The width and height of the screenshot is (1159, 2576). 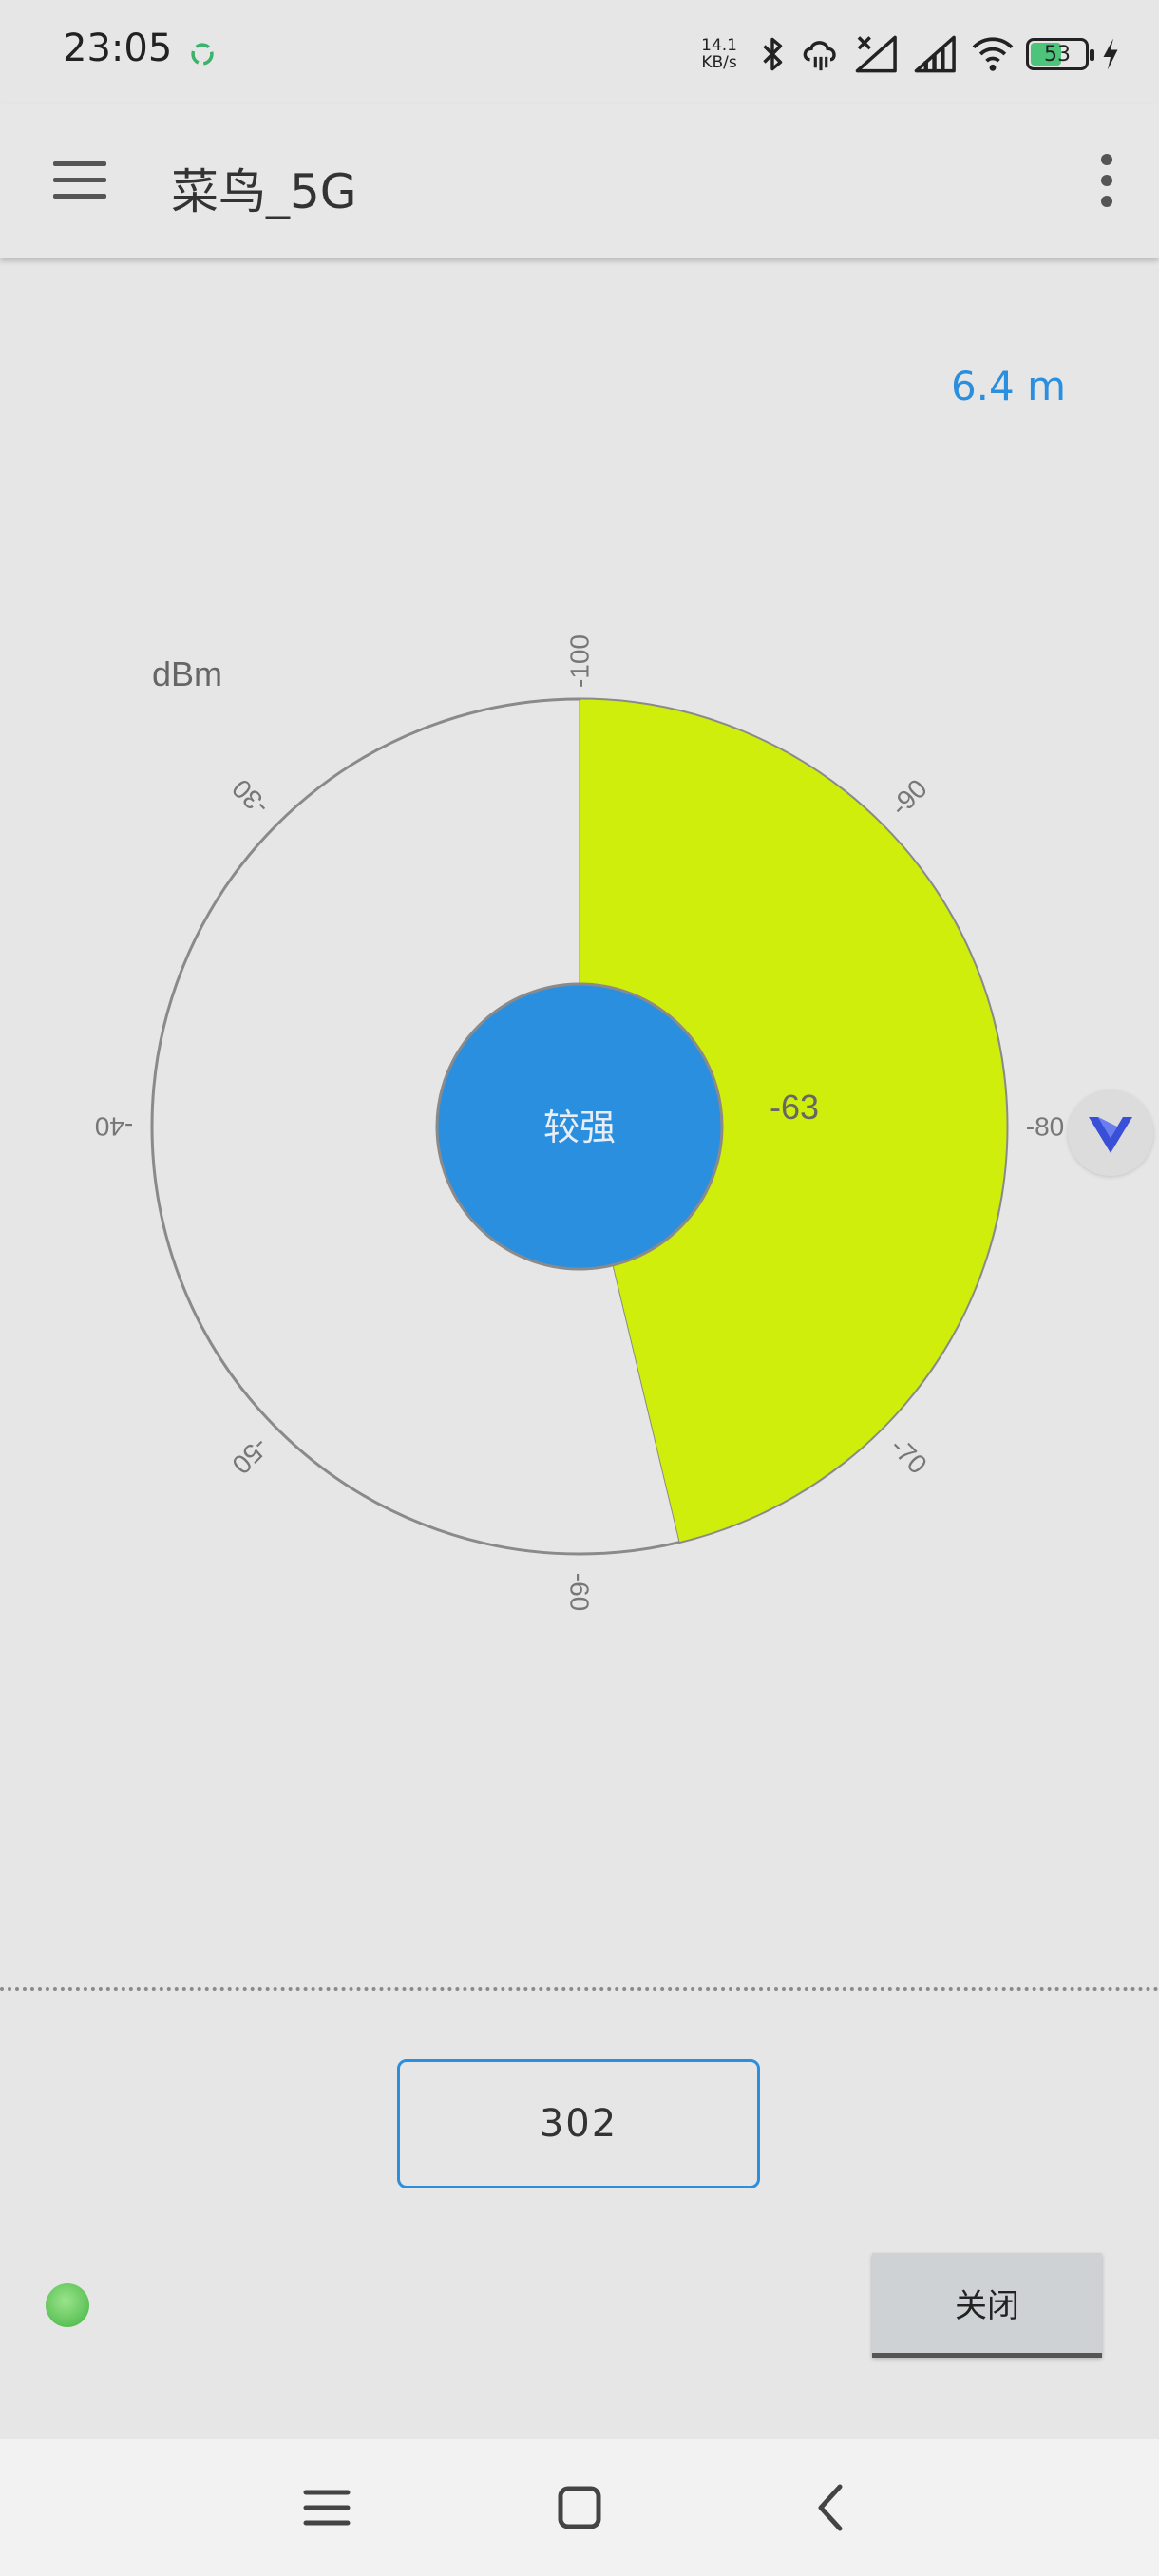 I want to click on divider, so click(x=579, y=1989).